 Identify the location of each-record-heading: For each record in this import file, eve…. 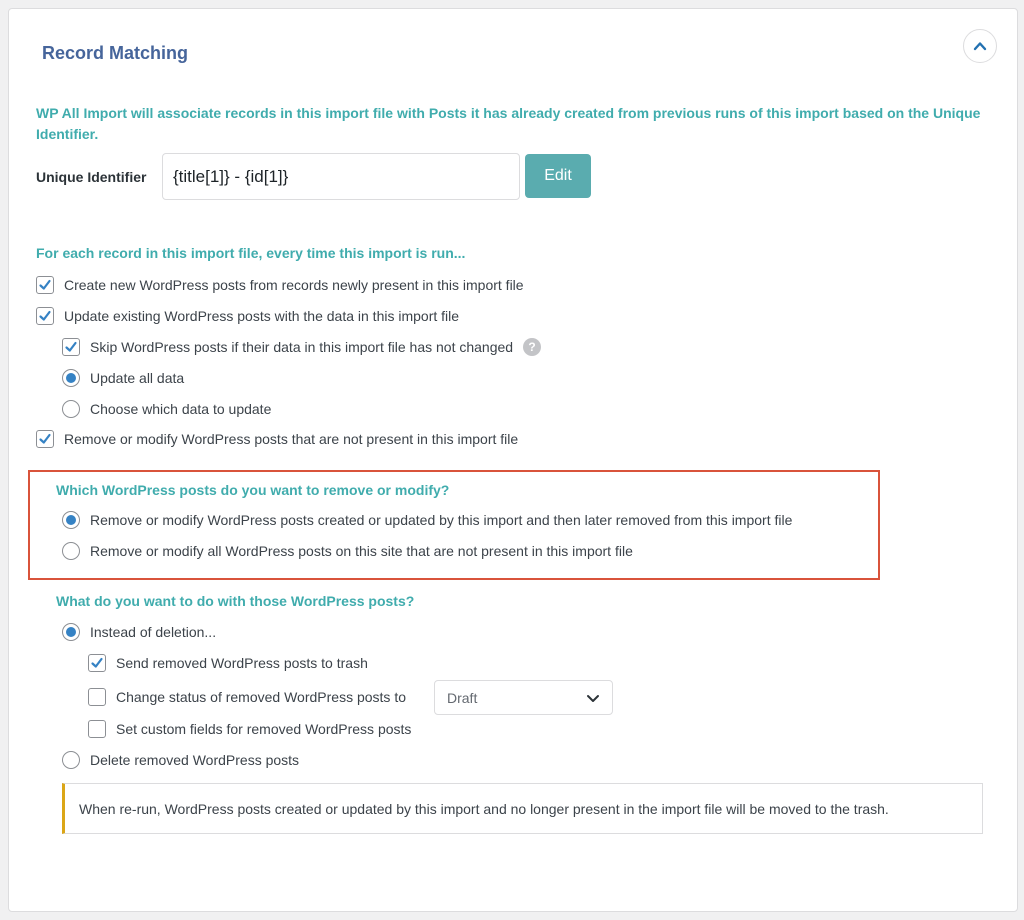
(251, 253).